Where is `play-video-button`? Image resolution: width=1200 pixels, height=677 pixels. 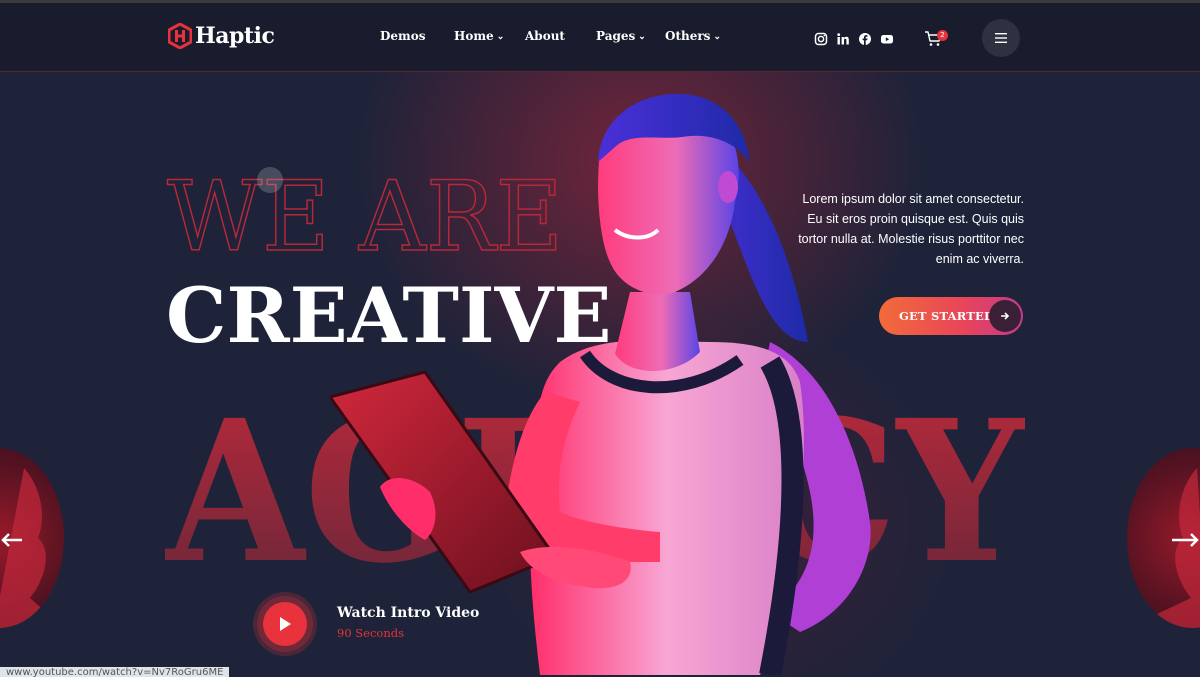 play-video-button is located at coordinates (285, 624).